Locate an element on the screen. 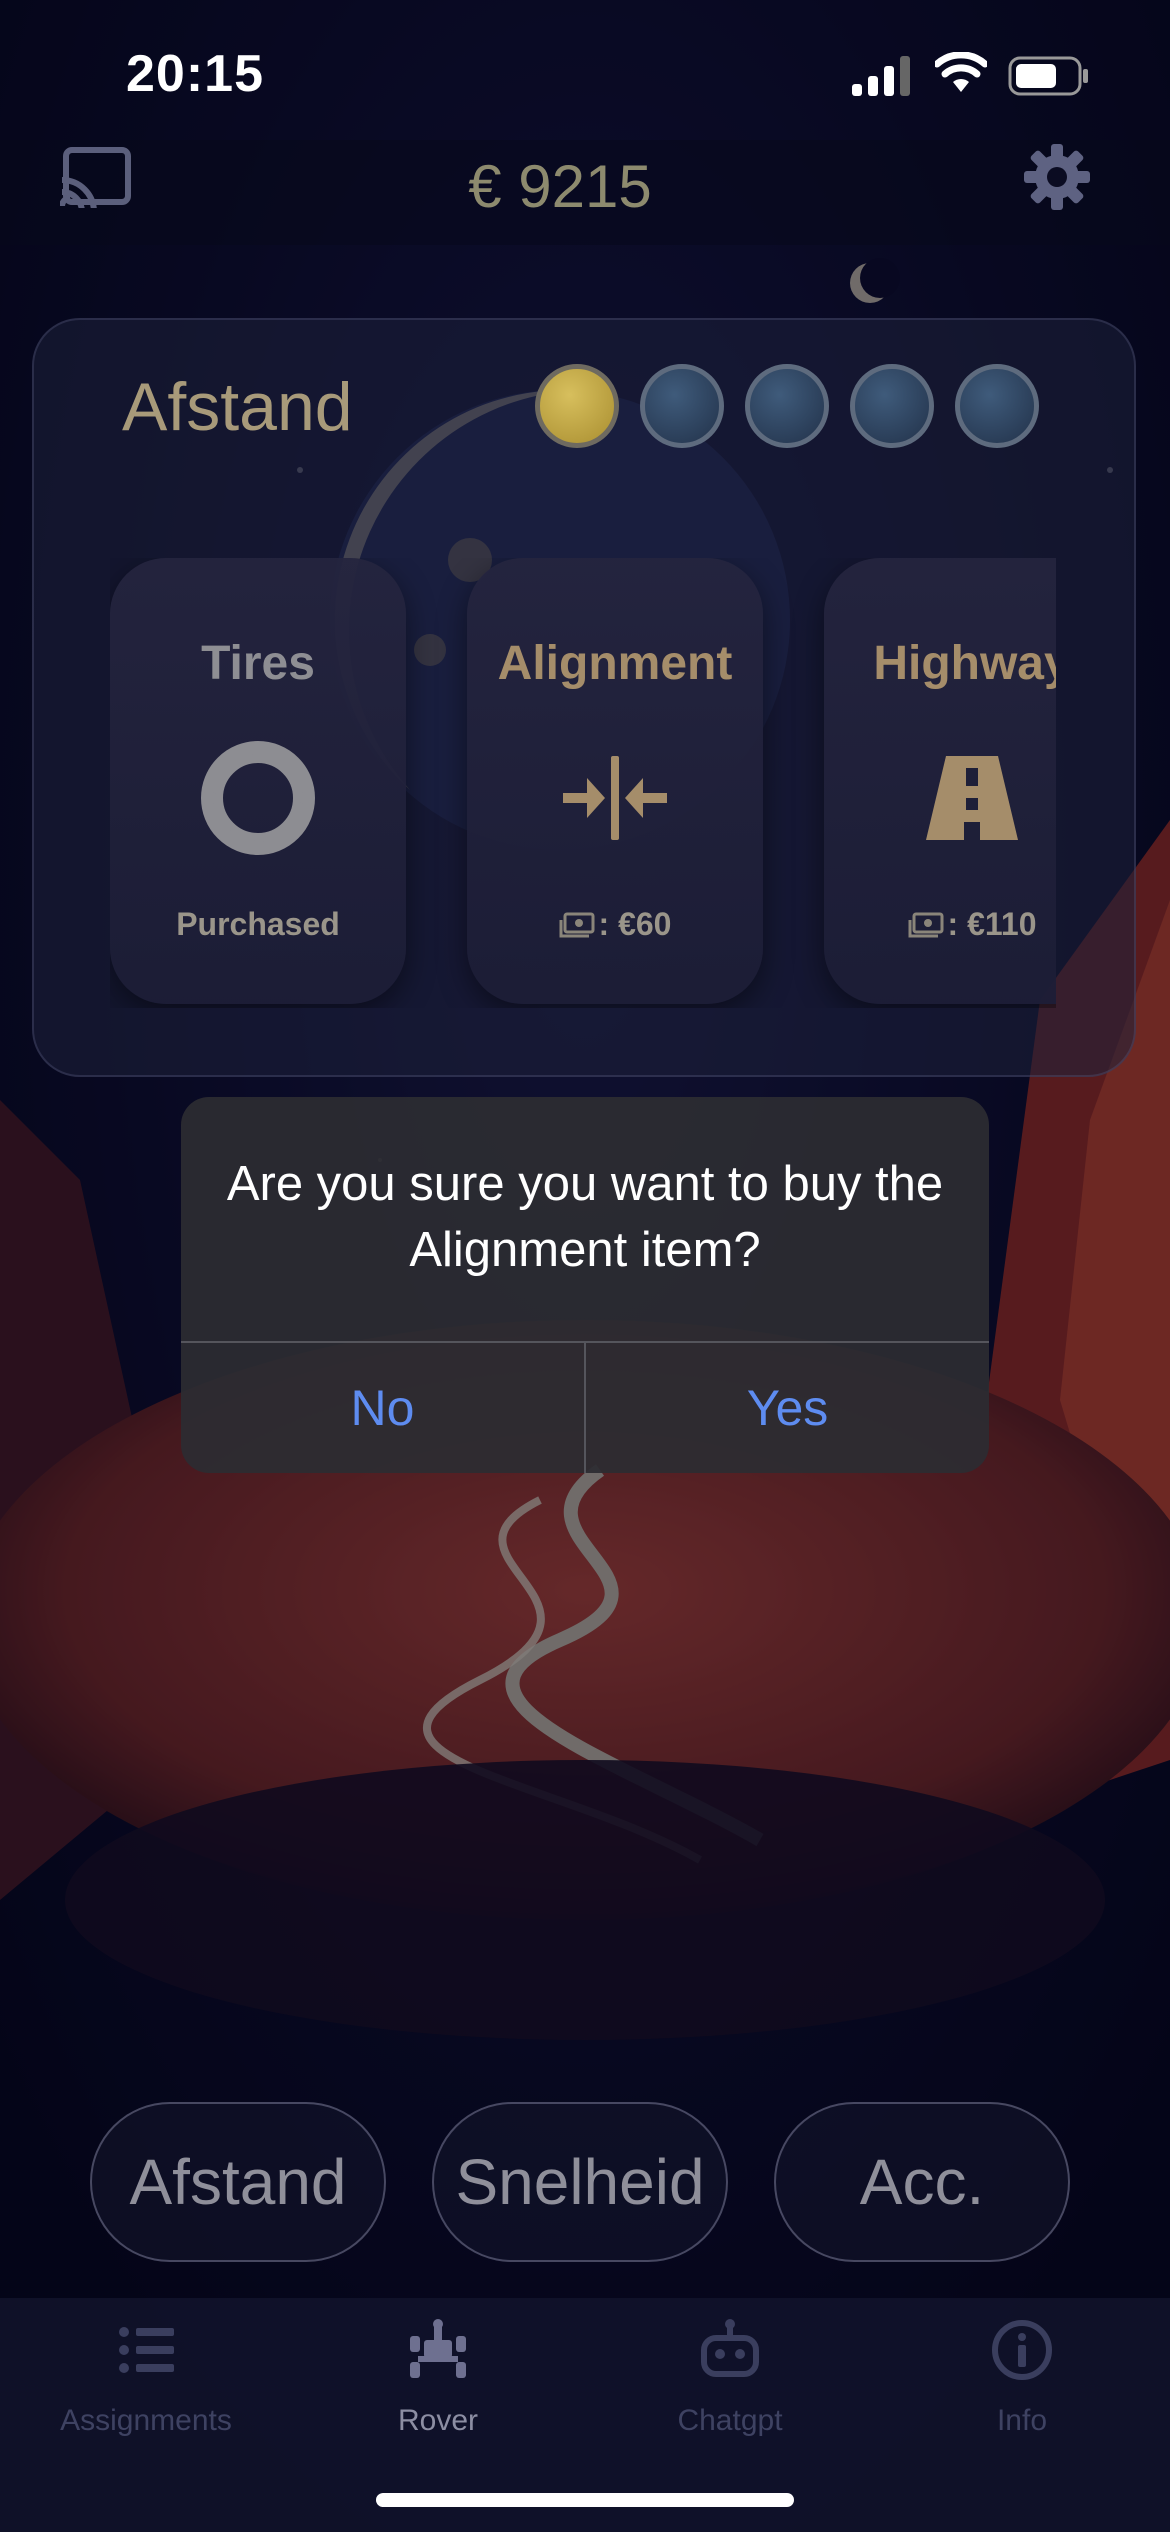  status-time: 20:15 is located at coordinates (195, 74).